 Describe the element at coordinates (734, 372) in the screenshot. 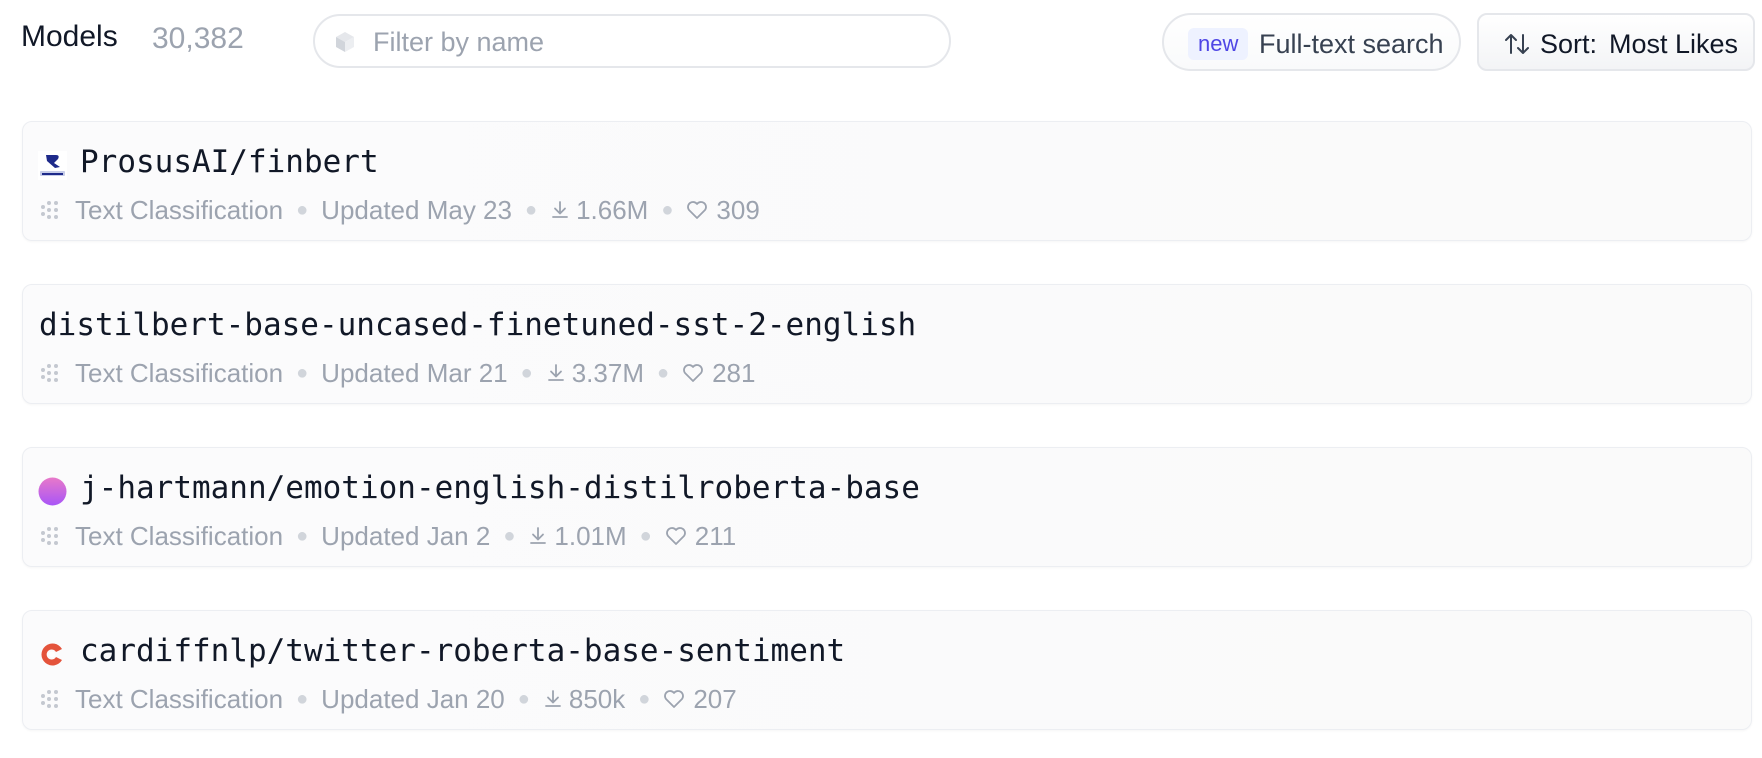

I see `like-count: 281` at that location.